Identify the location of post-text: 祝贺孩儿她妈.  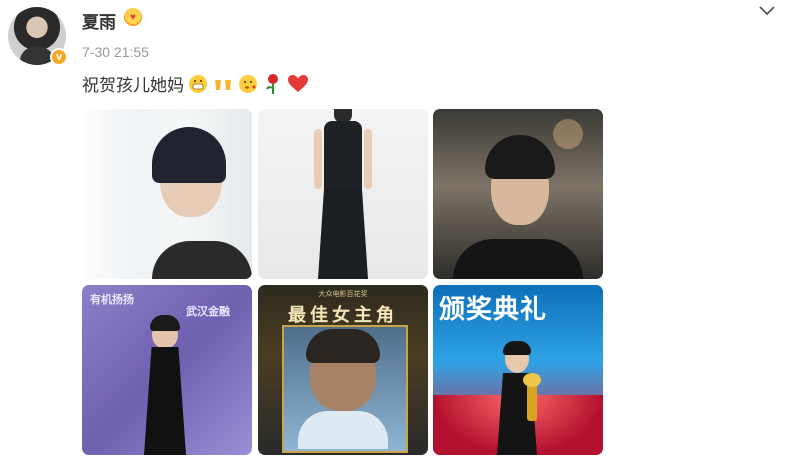
(195, 83).